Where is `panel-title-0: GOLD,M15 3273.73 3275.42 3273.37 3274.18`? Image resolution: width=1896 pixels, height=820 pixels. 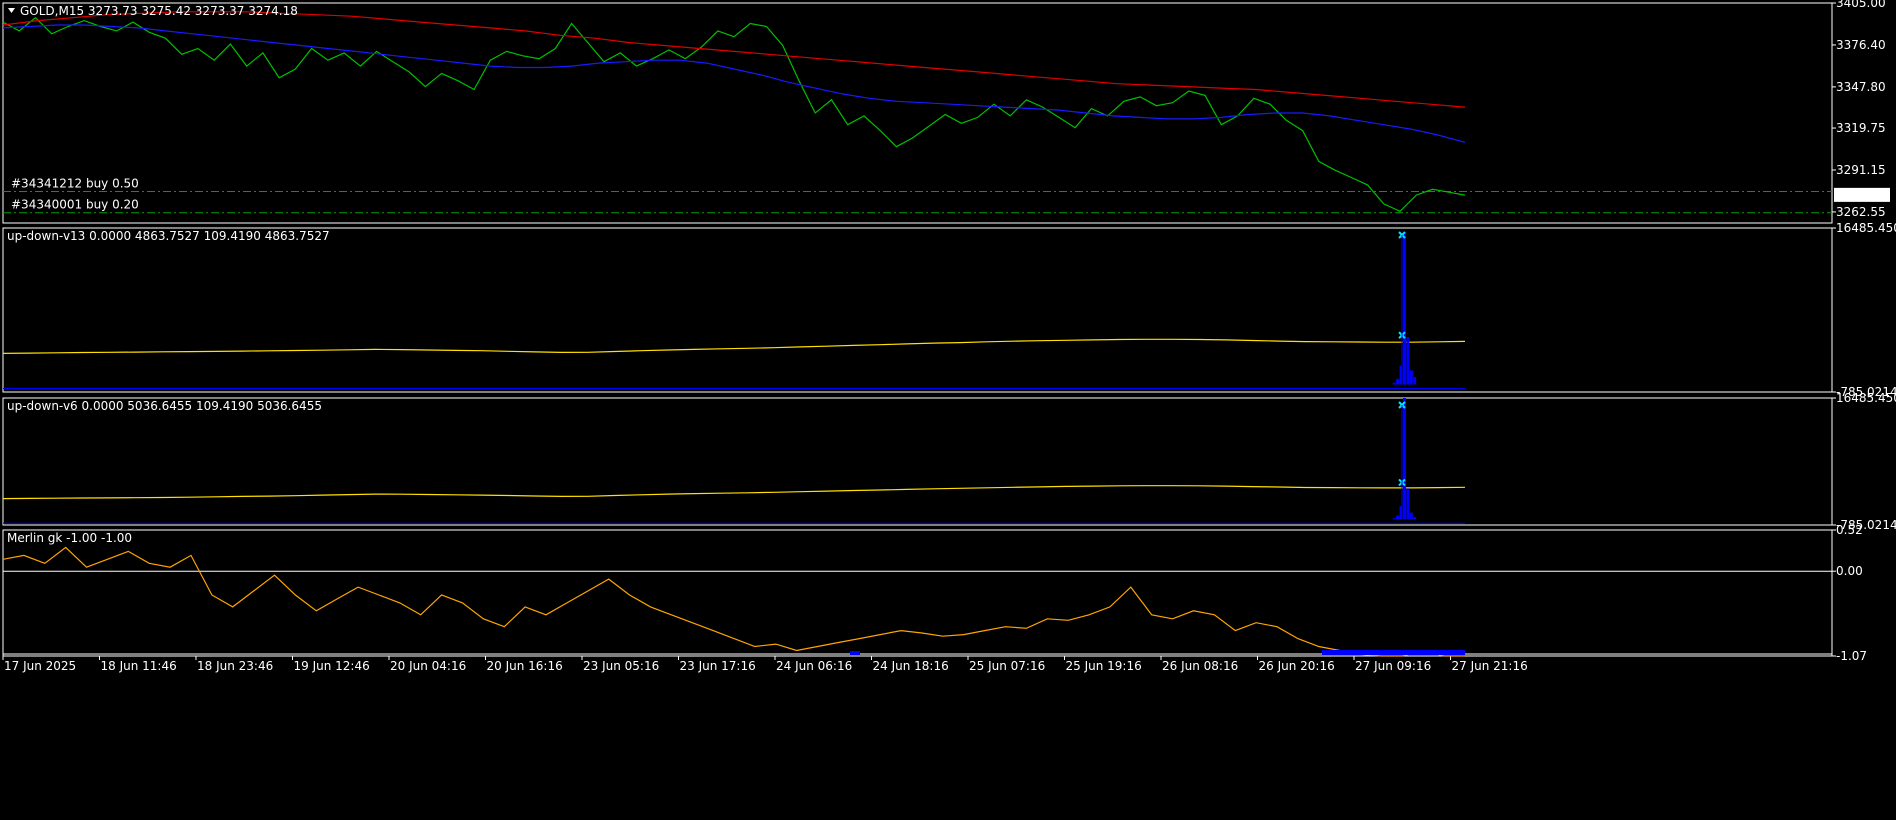
panel-title-0: GOLD,M15 3273.73 3275.42 3273.37 3274.18 is located at coordinates (159, 11).